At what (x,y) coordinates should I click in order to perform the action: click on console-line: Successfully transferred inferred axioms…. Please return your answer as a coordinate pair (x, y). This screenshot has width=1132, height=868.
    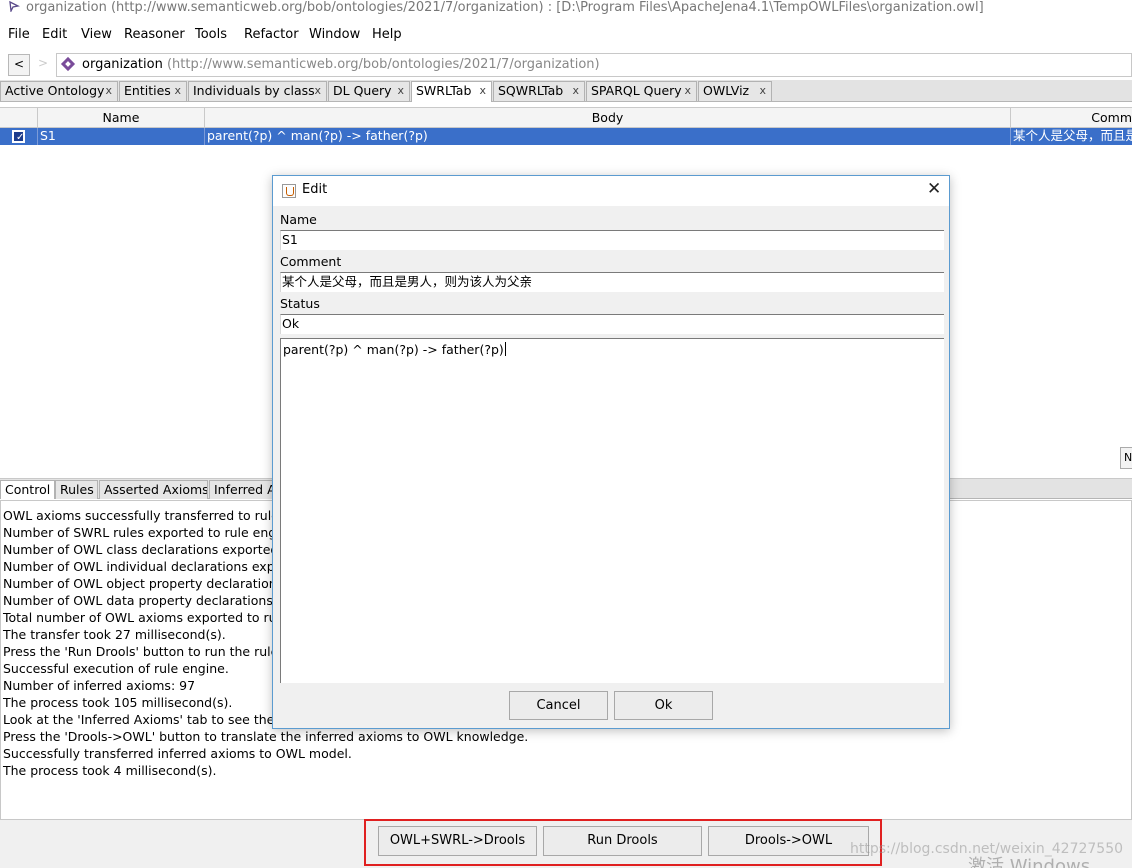
    Looking at the image, I should click on (177, 753).